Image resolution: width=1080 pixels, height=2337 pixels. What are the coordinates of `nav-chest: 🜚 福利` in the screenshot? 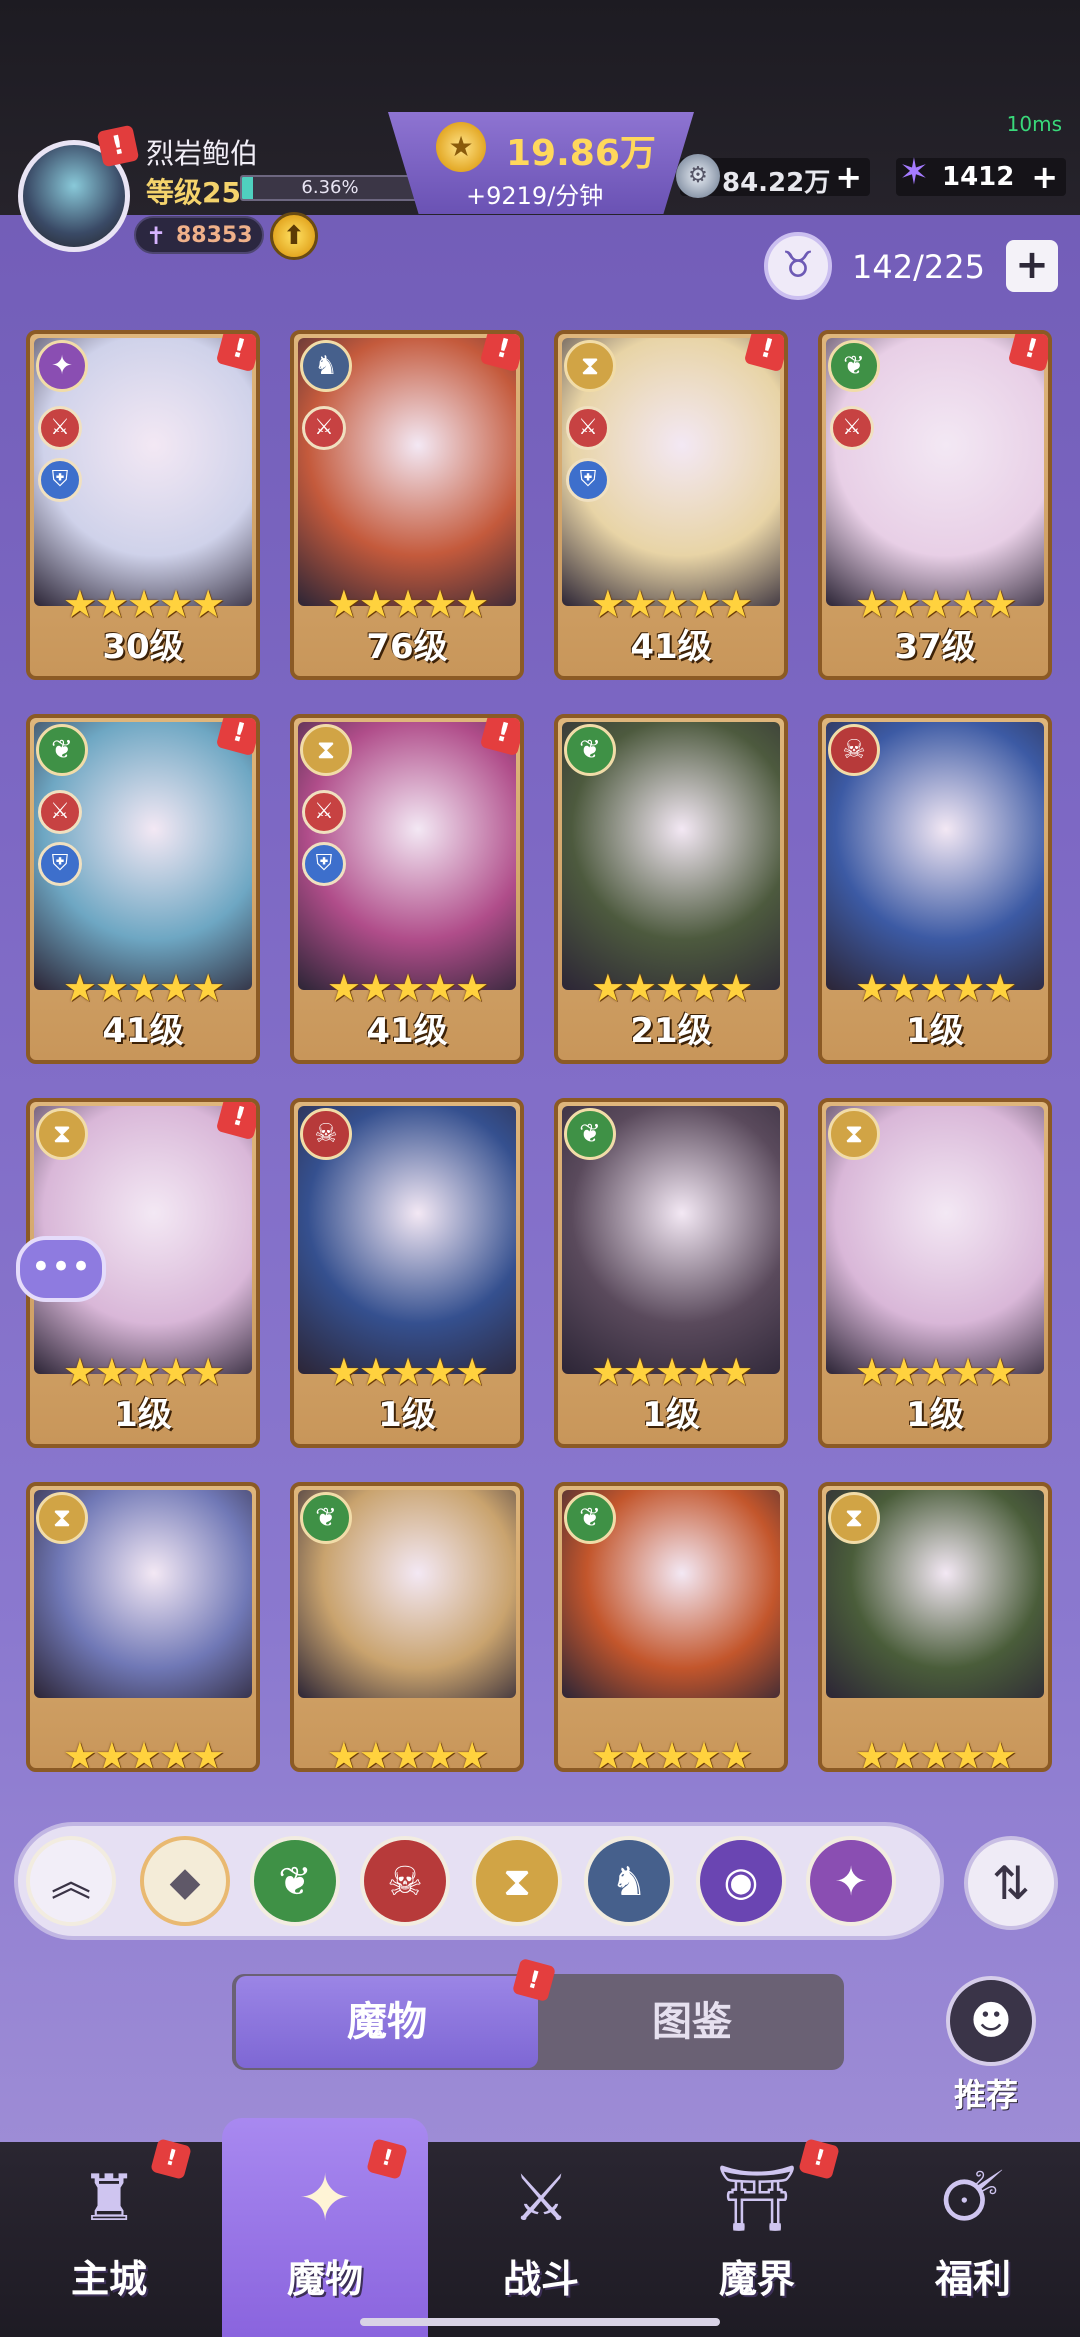 It's located at (973, 2223).